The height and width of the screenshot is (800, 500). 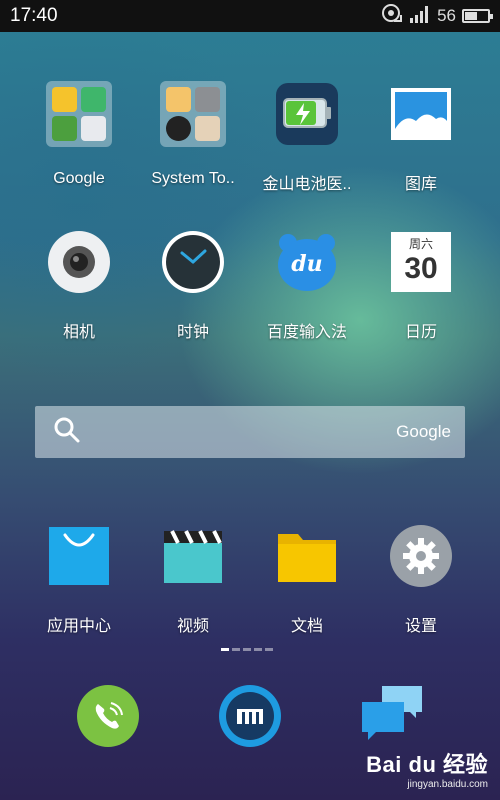 I want to click on app-video: 视频, so click(x=193, y=582).